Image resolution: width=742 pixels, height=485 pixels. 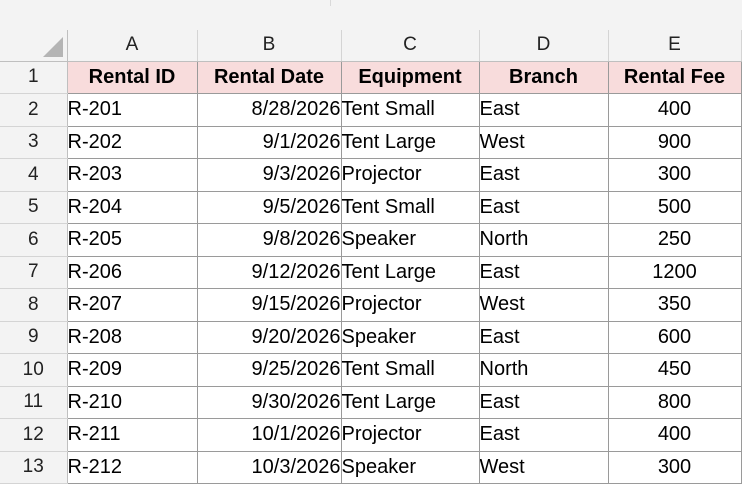 What do you see at coordinates (132, 207) in the screenshot?
I see `cell-rental-id: R-204` at bounding box center [132, 207].